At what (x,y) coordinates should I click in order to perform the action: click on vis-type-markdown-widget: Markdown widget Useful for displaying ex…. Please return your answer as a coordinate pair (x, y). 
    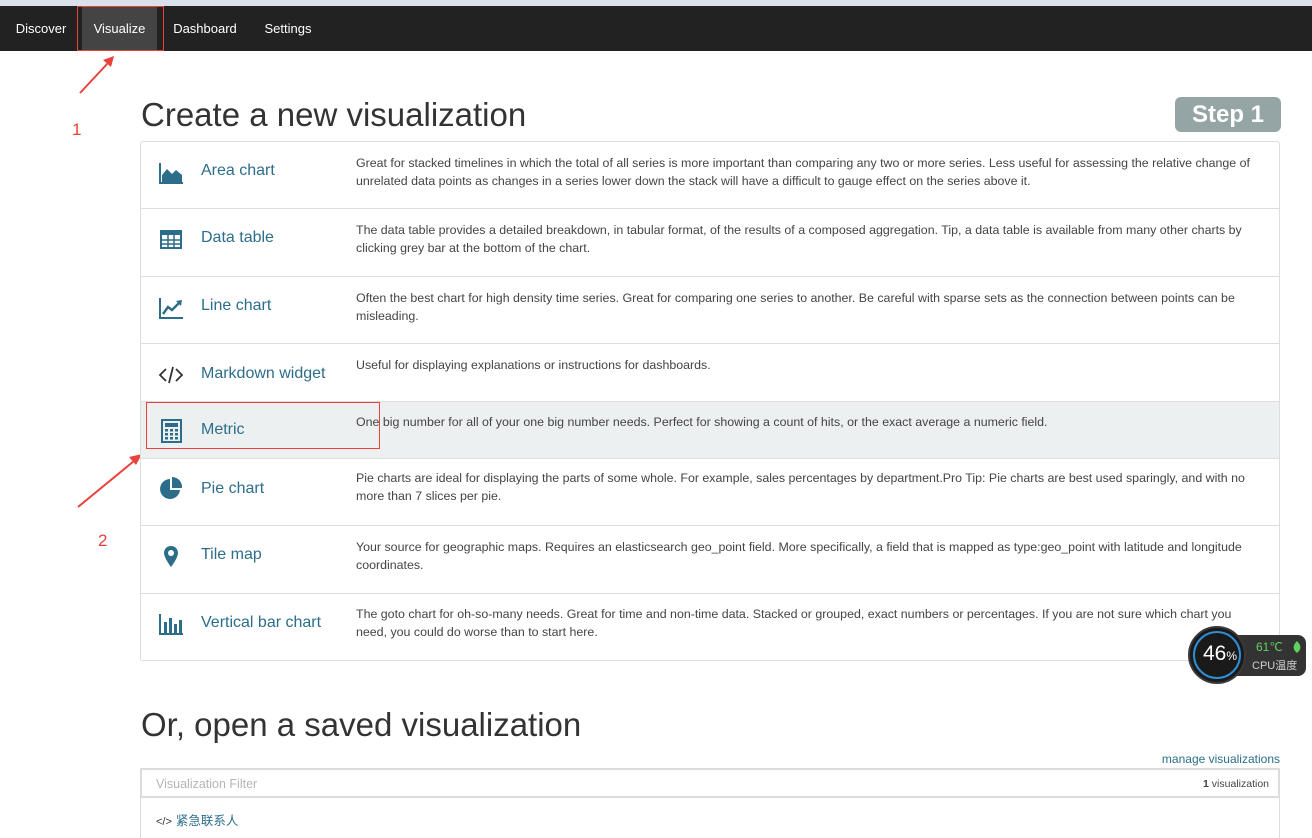
    Looking at the image, I should click on (710, 373).